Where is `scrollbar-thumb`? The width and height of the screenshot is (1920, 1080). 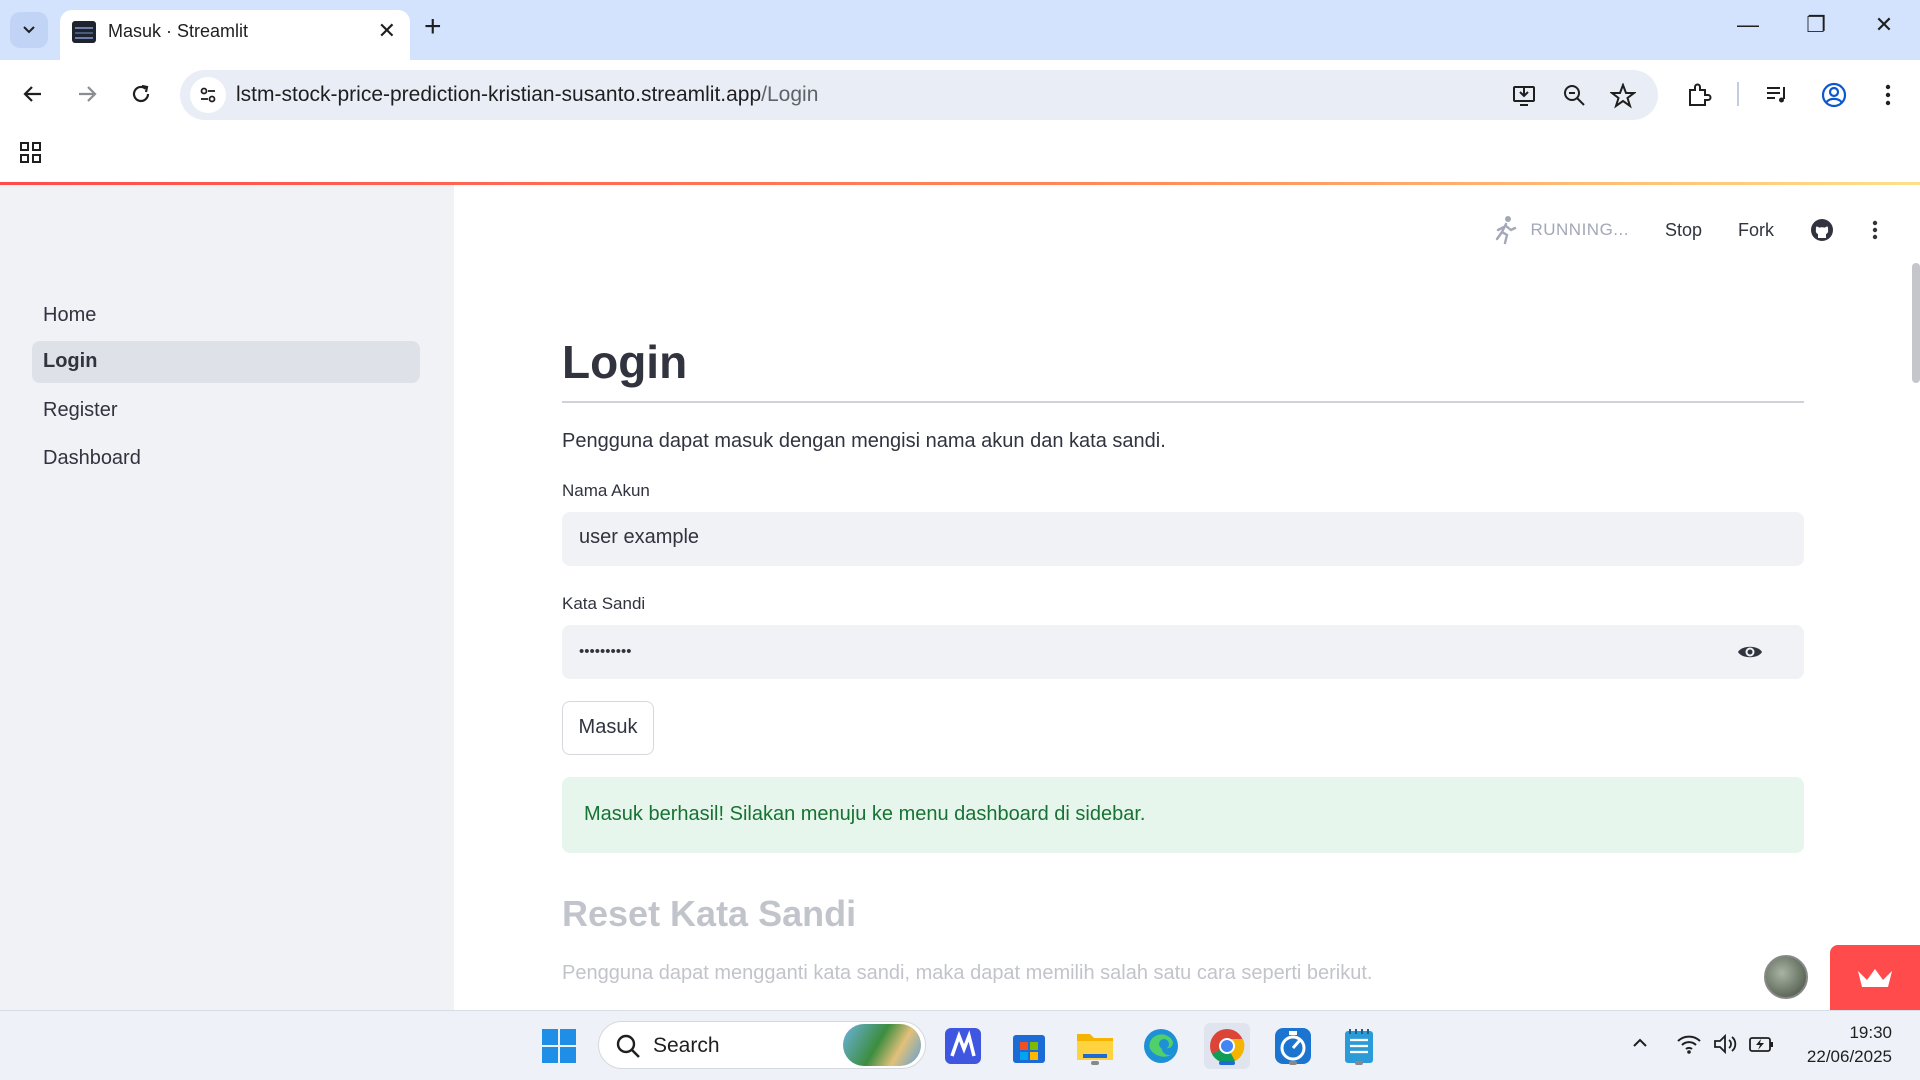 scrollbar-thumb is located at coordinates (1916, 323).